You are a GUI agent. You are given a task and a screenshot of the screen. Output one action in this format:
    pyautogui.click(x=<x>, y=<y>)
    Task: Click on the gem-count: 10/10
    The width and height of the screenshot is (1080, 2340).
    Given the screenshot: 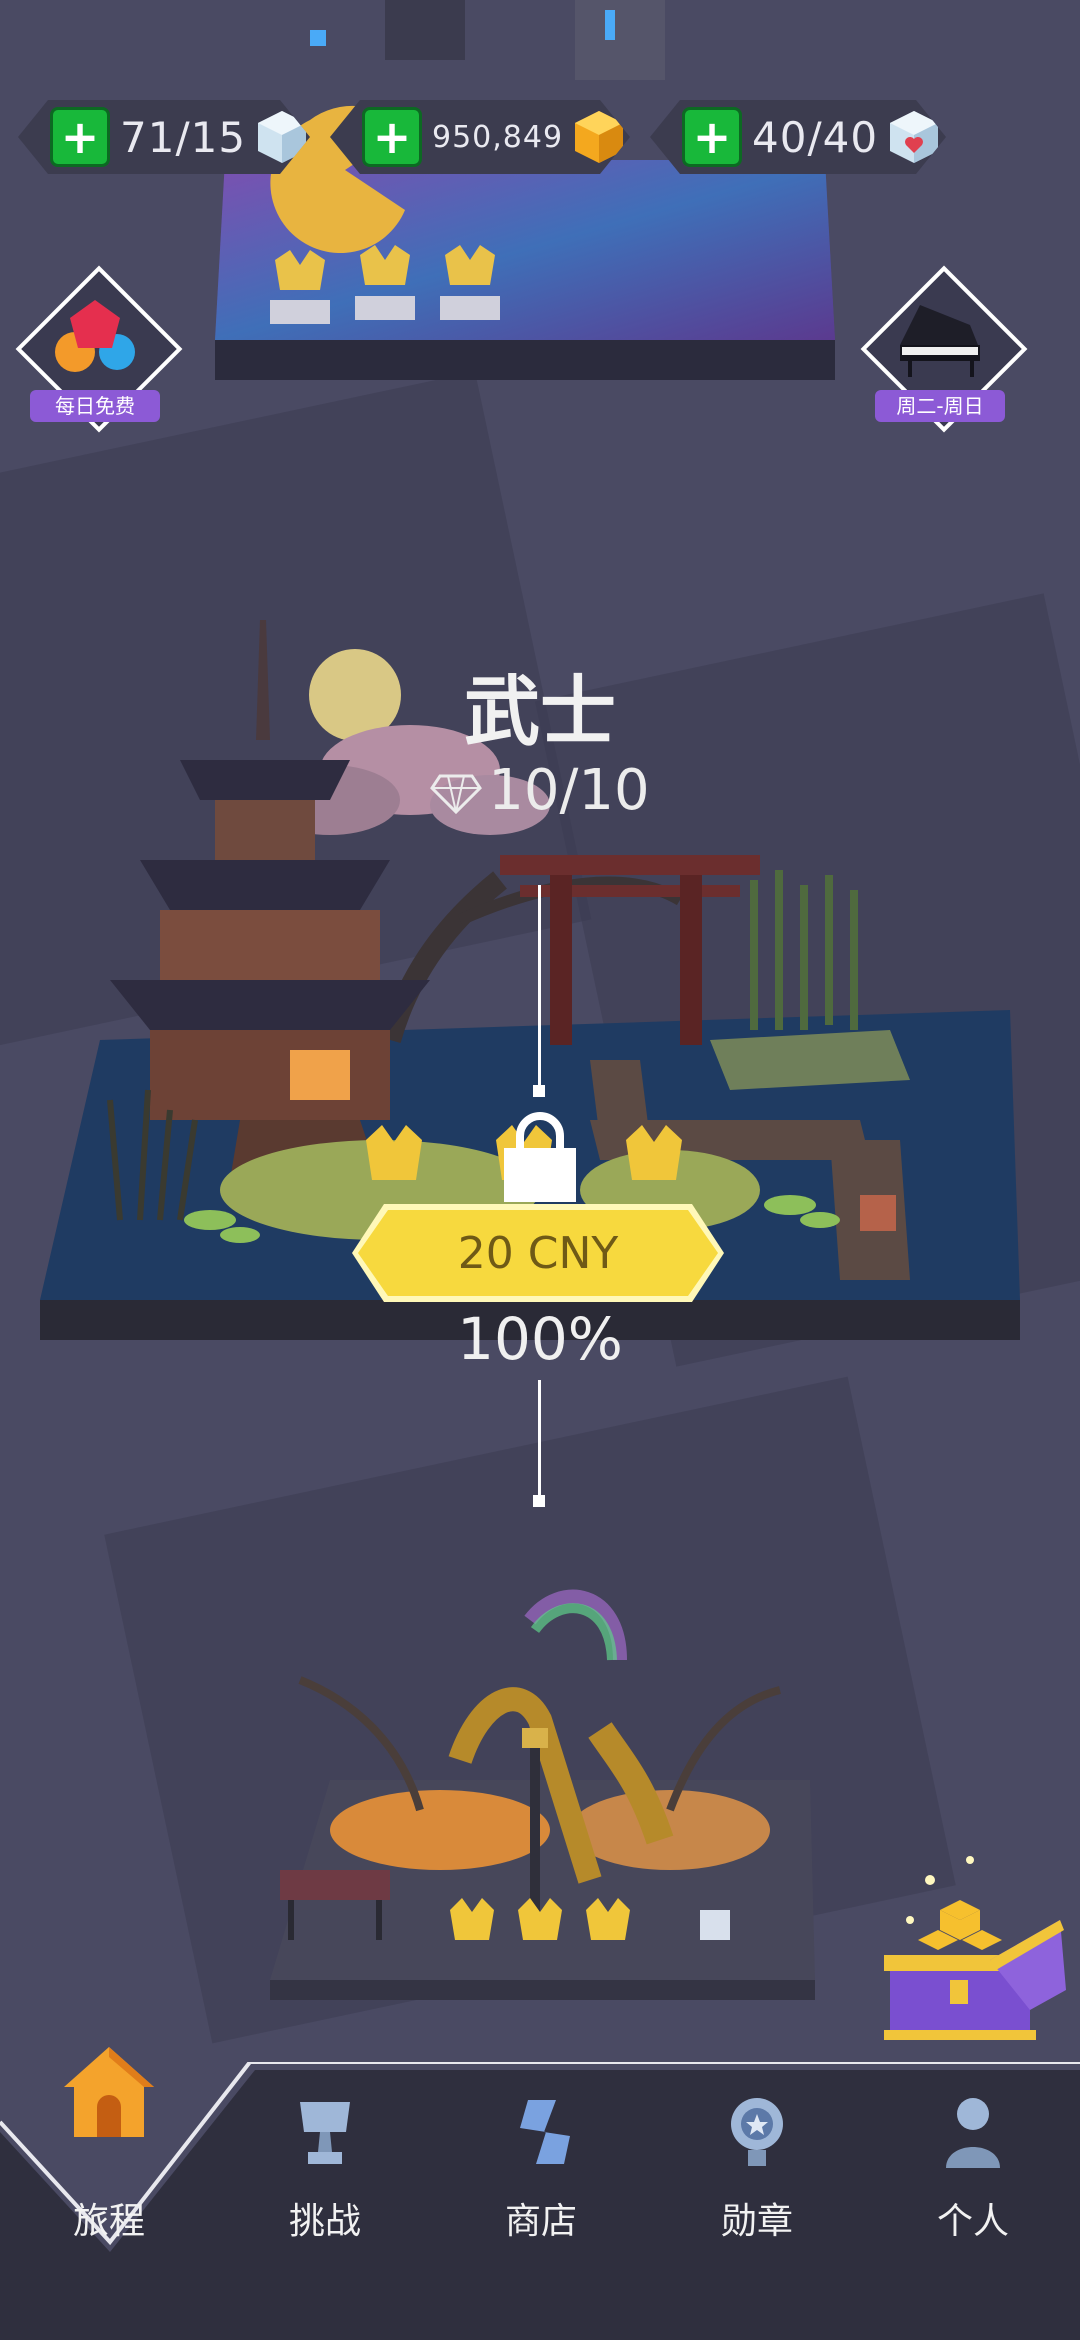 What is the action you would take?
    pyautogui.click(x=540, y=790)
    